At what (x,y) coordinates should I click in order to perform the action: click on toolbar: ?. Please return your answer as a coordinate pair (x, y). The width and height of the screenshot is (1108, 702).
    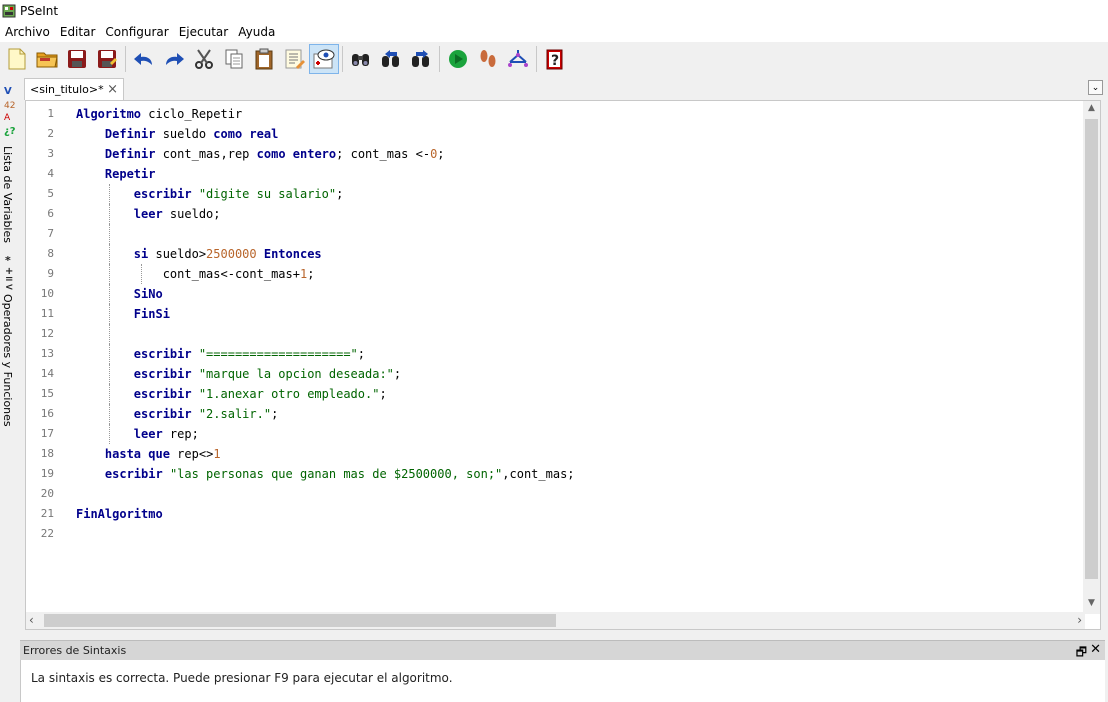
    Looking at the image, I should click on (554, 59).